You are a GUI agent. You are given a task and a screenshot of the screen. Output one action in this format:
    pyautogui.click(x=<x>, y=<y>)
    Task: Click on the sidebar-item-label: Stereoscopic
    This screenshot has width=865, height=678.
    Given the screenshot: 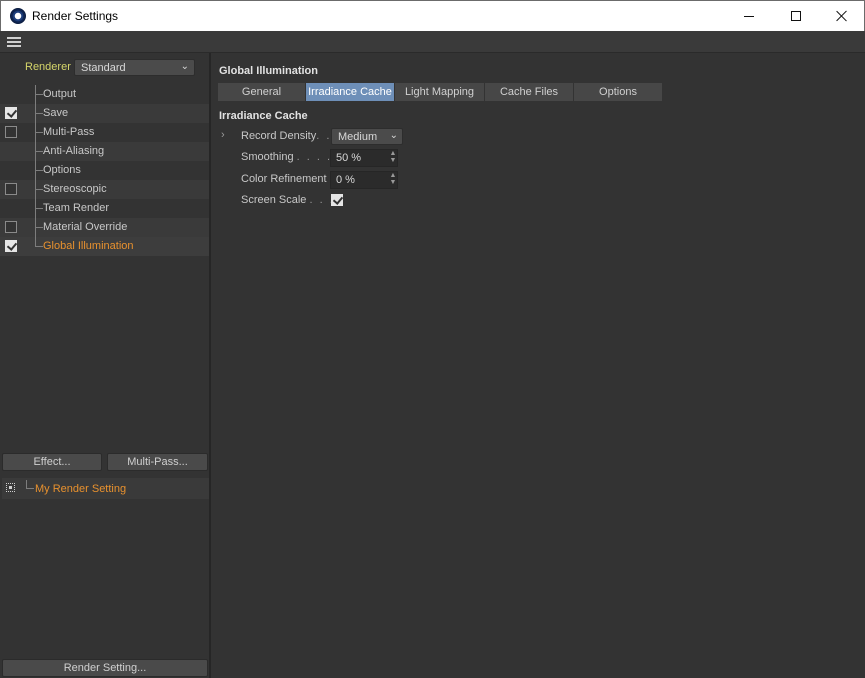 What is the action you would take?
    pyautogui.click(x=75, y=189)
    